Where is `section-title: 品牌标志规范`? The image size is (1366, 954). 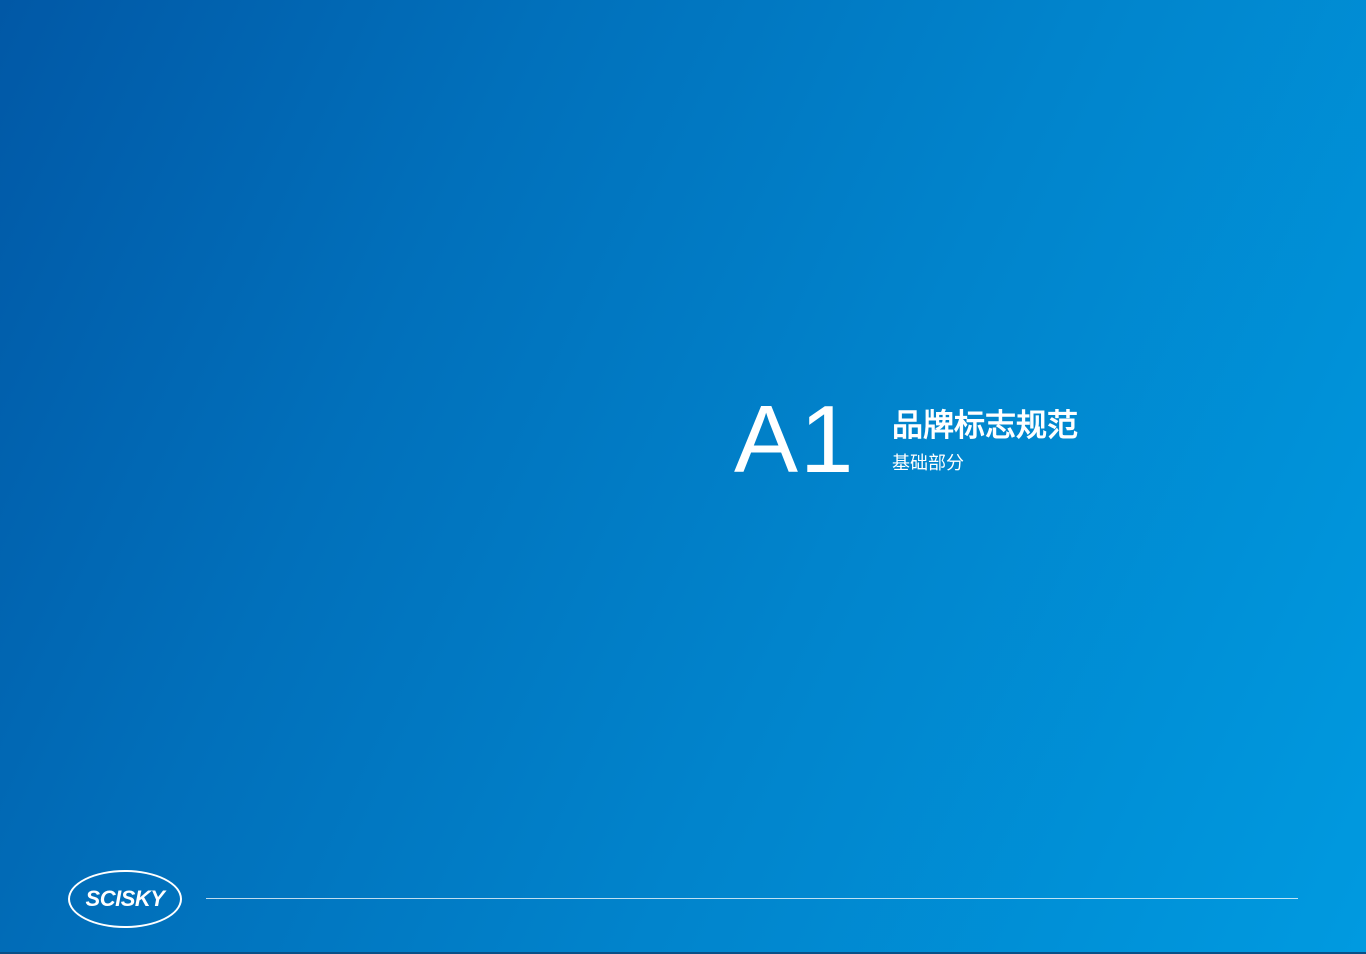 section-title: 品牌标志规范 is located at coordinates (985, 426).